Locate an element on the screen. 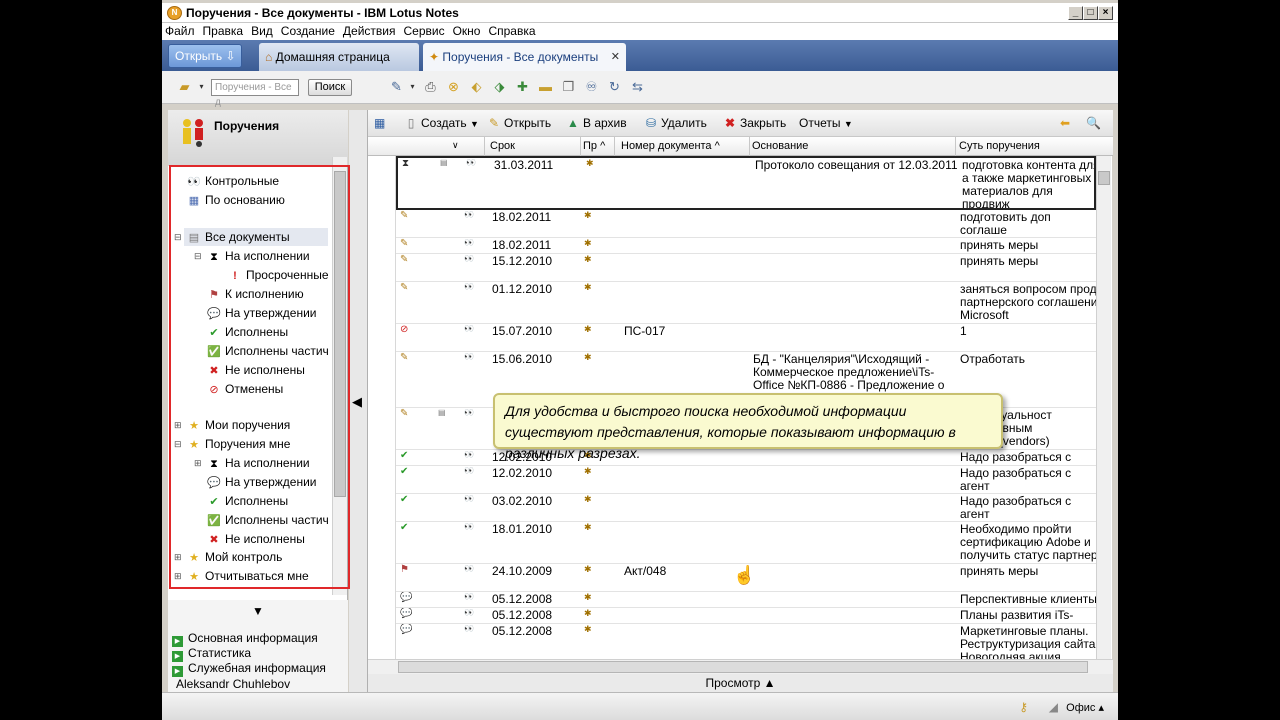  nav-item-for-approval: 💬 На утверждении is located at coordinates (261, 313).